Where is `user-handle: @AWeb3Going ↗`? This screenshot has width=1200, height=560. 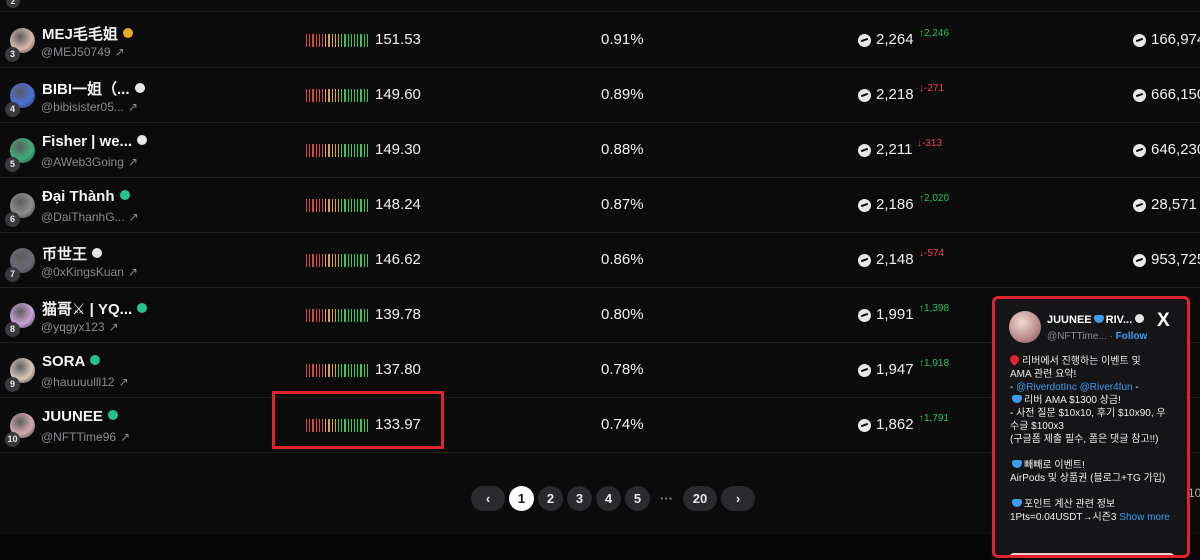
user-handle: @AWeb3Going ↗ is located at coordinates (89, 162).